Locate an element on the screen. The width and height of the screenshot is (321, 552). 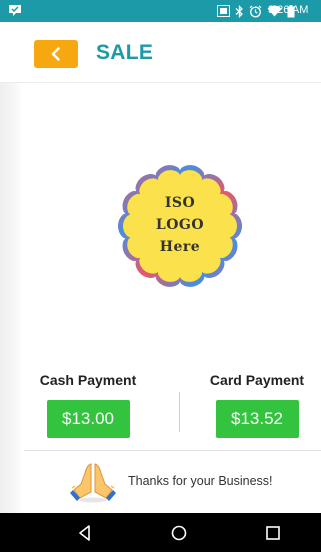
bluetooth-icon is located at coordinates (239, 11).